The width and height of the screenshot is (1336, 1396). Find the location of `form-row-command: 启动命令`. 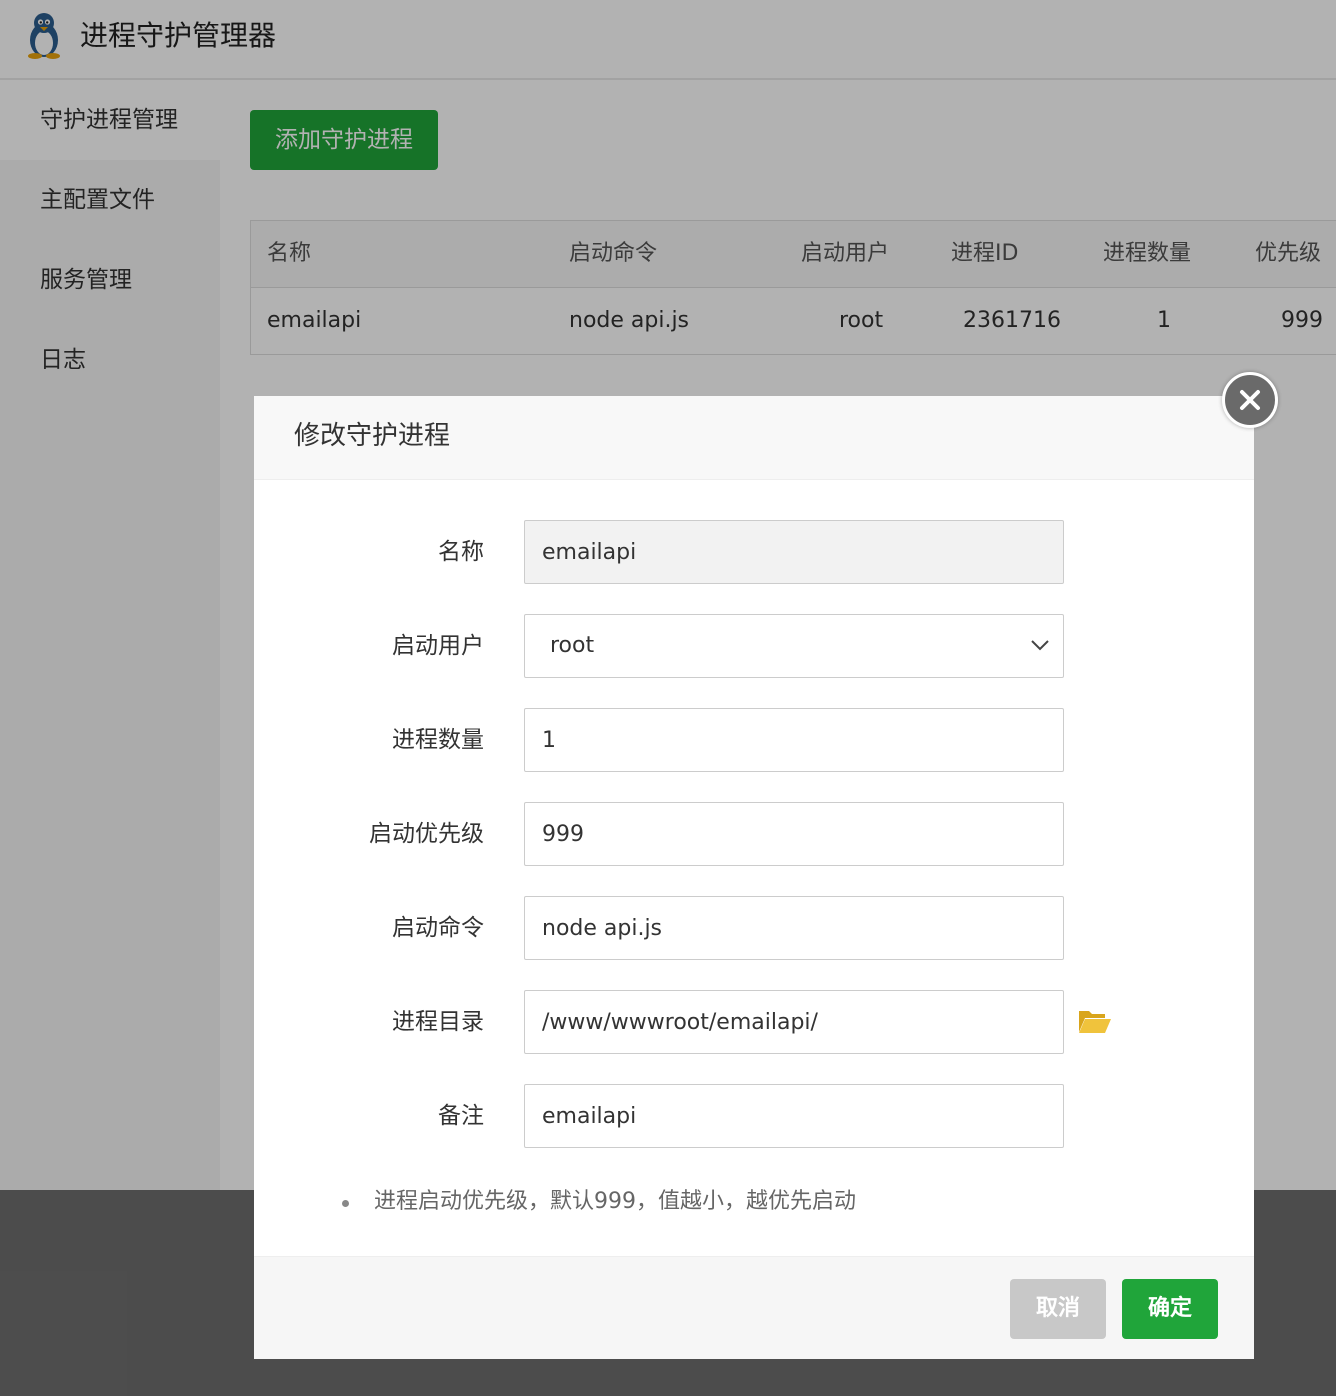

form-row-command: 启动命令 is located at coordinates (754, 928).